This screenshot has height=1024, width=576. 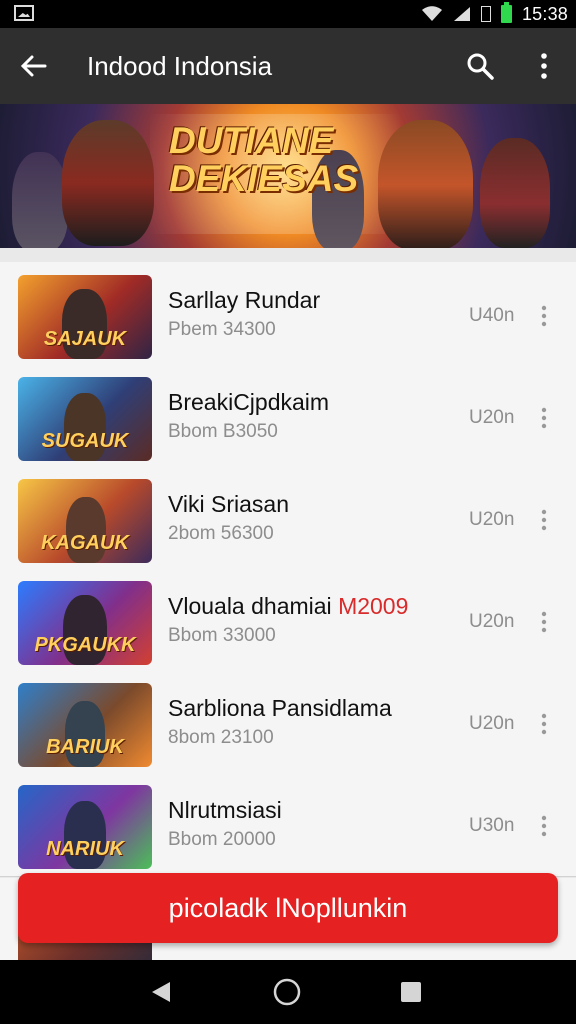 What do you see at coordinates (229, 504) in the screenshot?
I see `item-title: Viki Sriasan` at bounding box center [229, 504].